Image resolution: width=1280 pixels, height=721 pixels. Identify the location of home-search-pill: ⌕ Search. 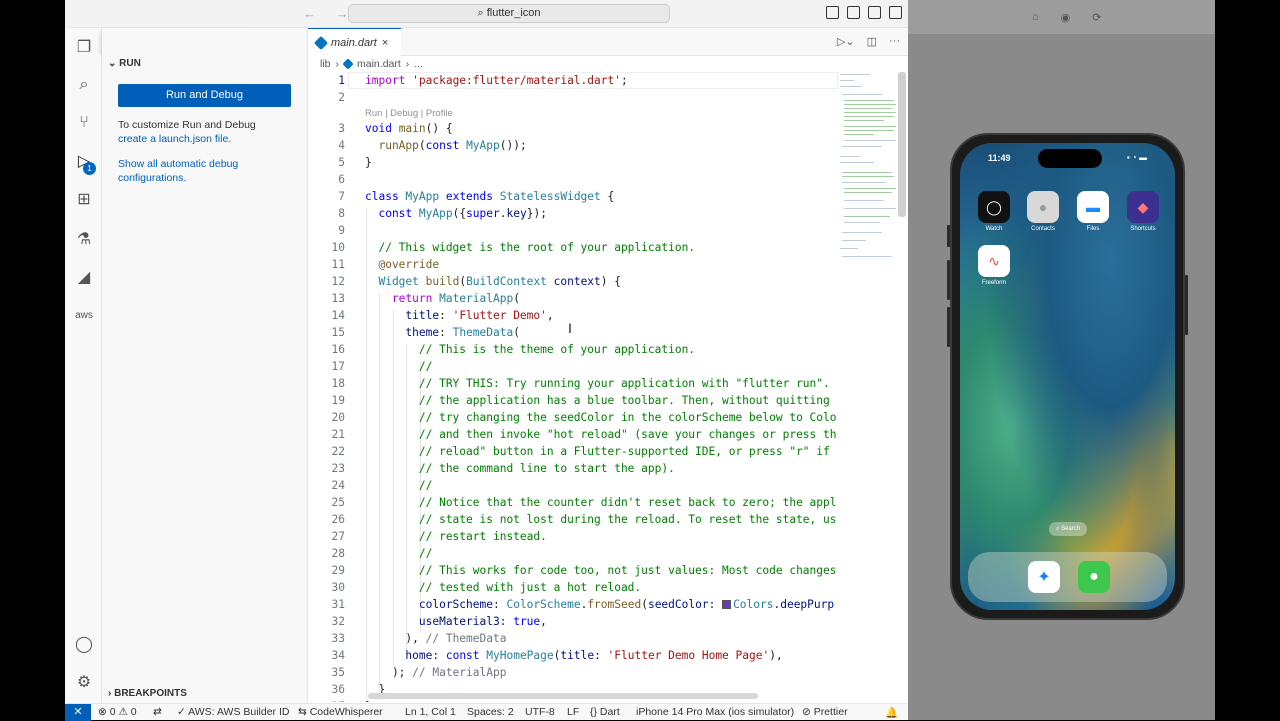
(1068, 529).